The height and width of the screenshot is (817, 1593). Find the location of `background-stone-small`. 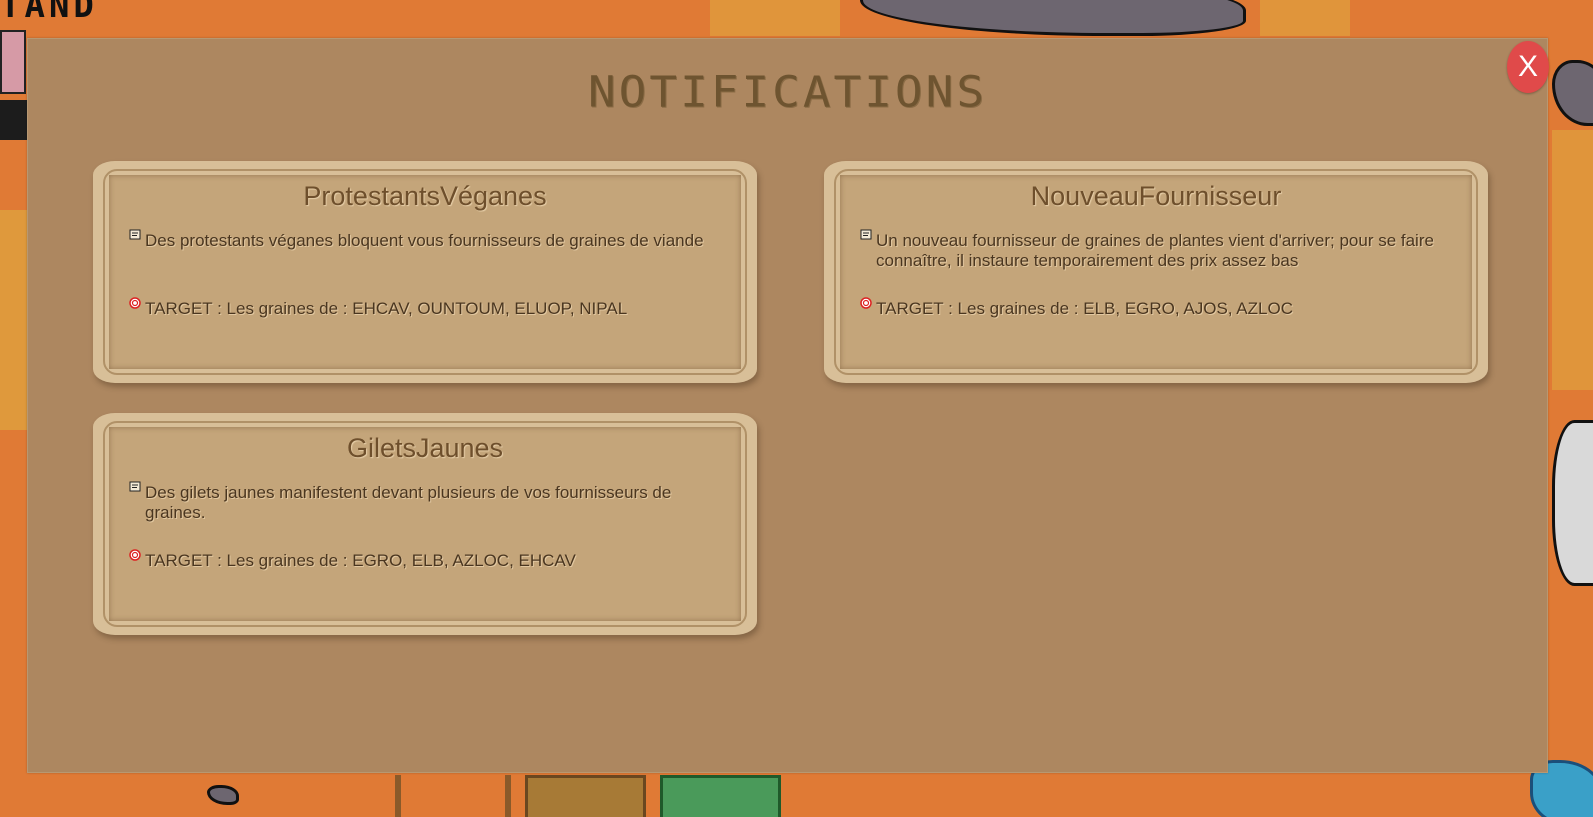

background-stone-small is located at coordinates (223, 795).